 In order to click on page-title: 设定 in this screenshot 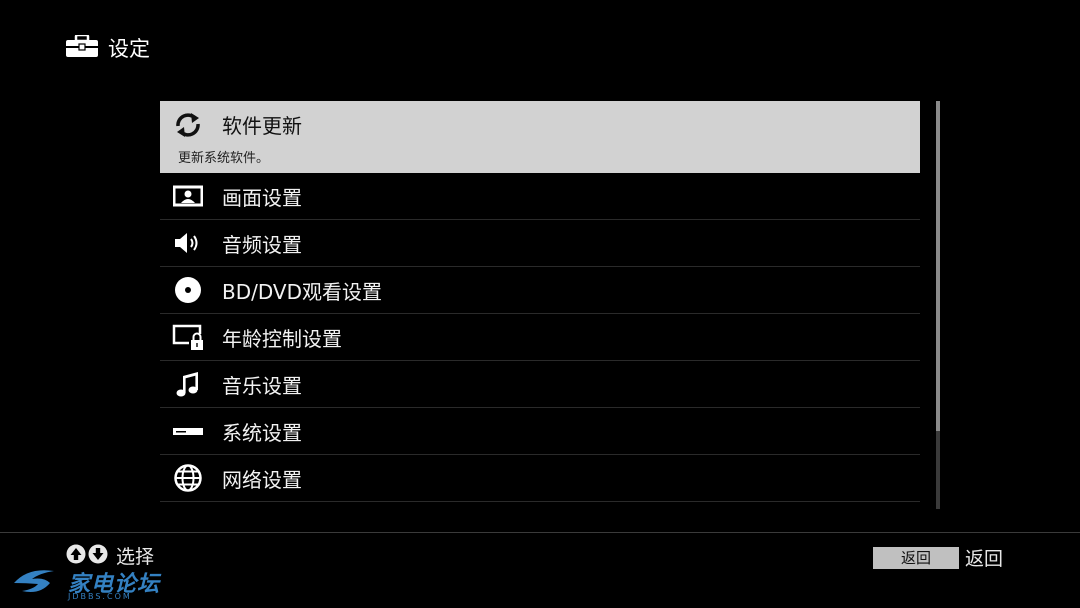, I will do `click(129, 49)`.